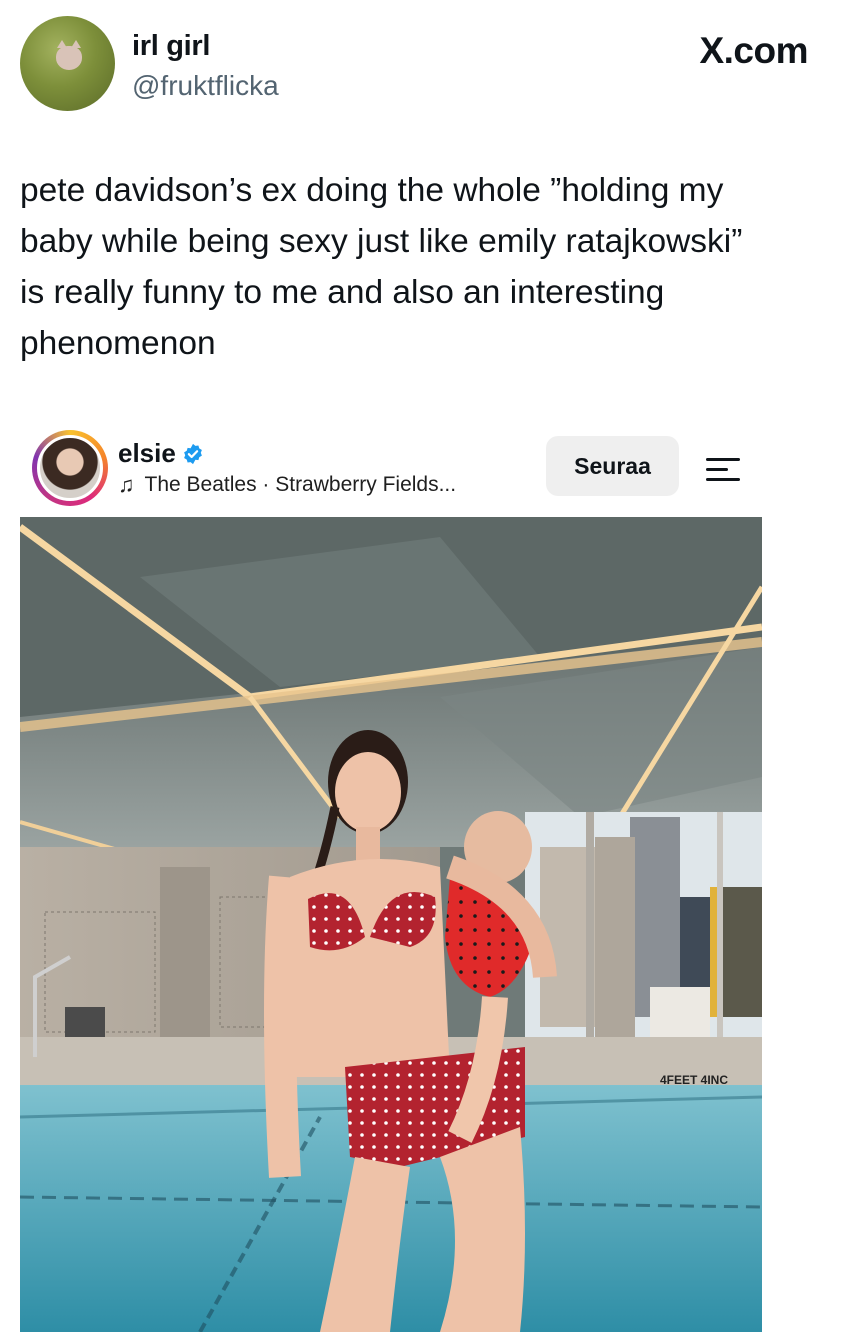 This screenshot has height=1338, width=850. Describe the element at coordinates (694, 1080) in the screenshot. I see `pool-depth-sign: 4FEET 4INC` at that location.